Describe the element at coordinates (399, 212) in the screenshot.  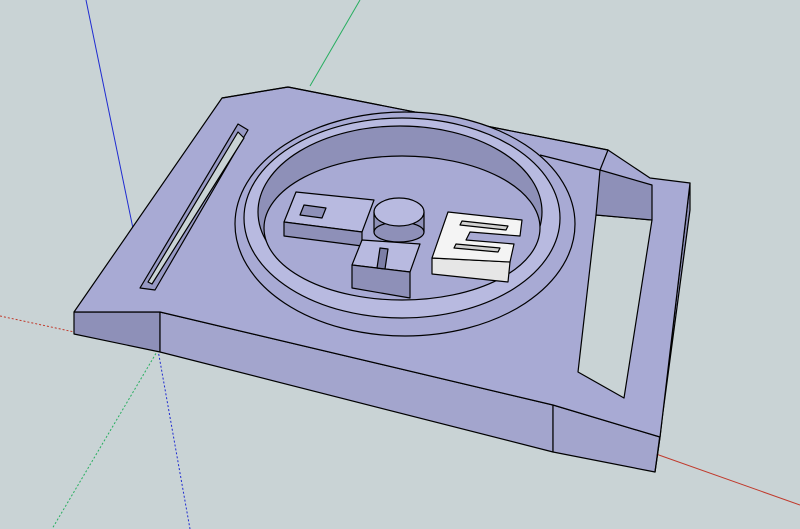
I see `knob-top` at that location.